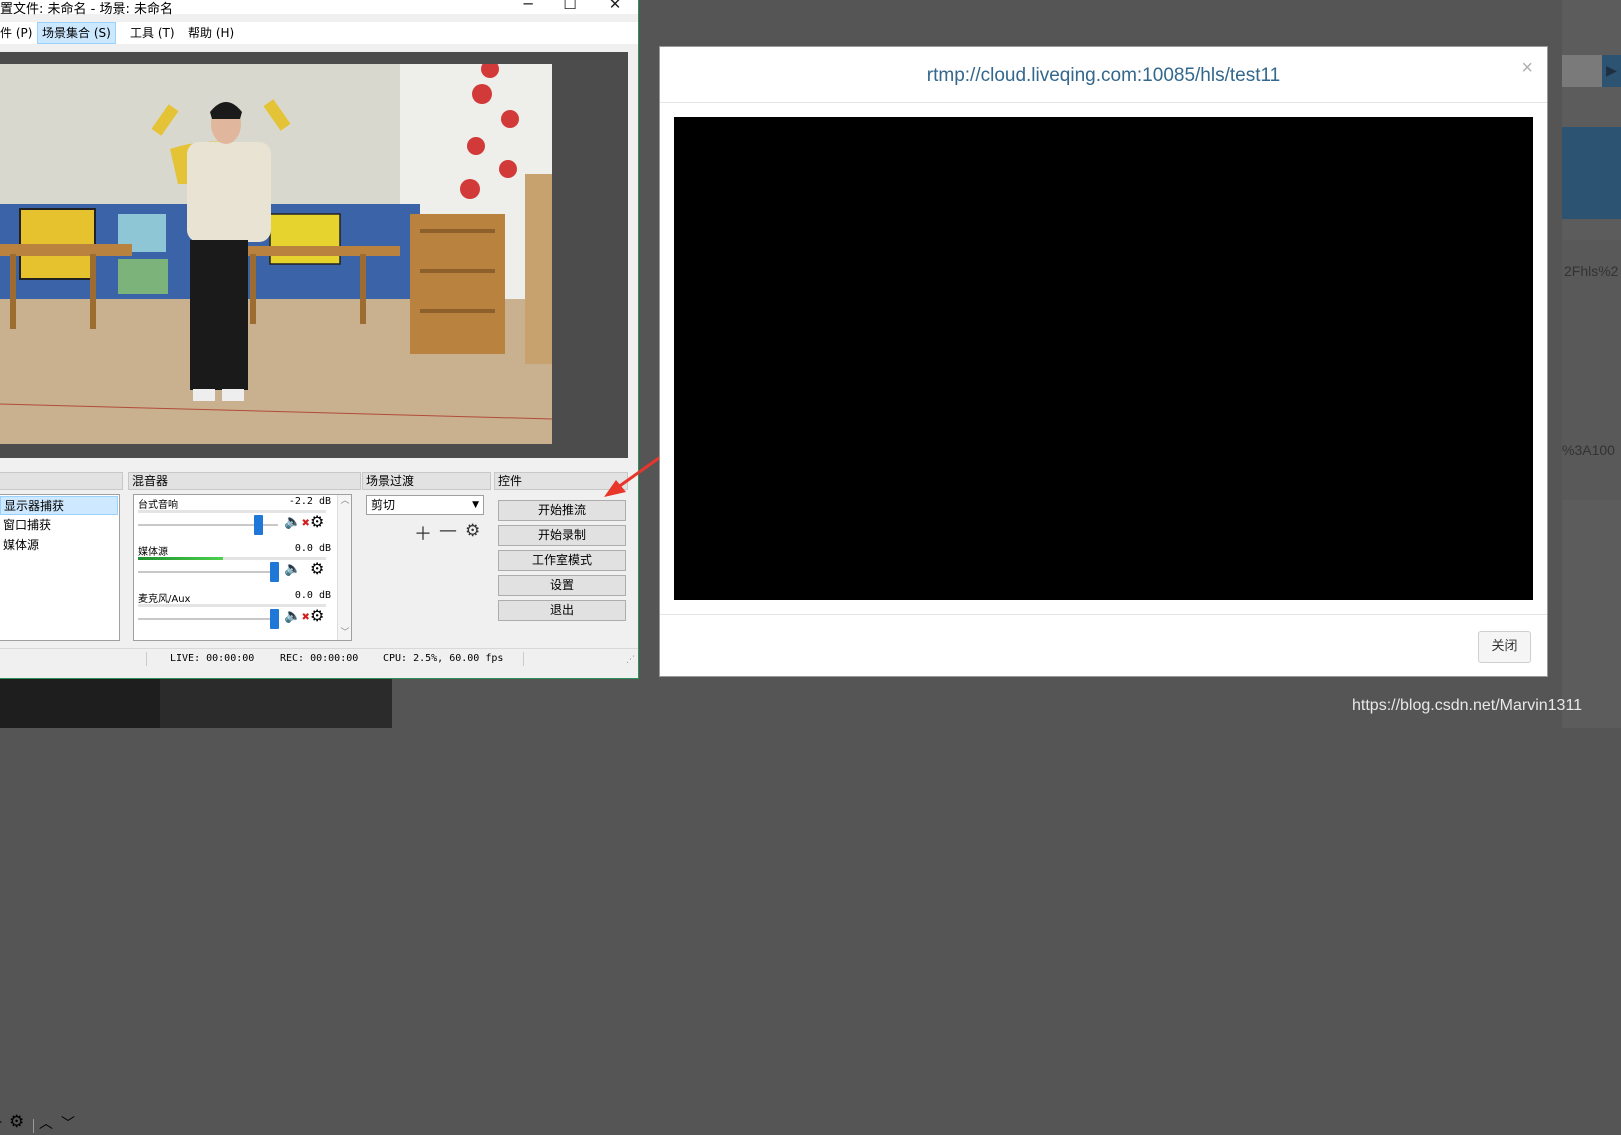 This screenshot has height=1135, width=1621. What do you see at coordinates (448, 530) in the screenshot?
I see `remove-transition-icon: —` at bounding box center [448, 530].